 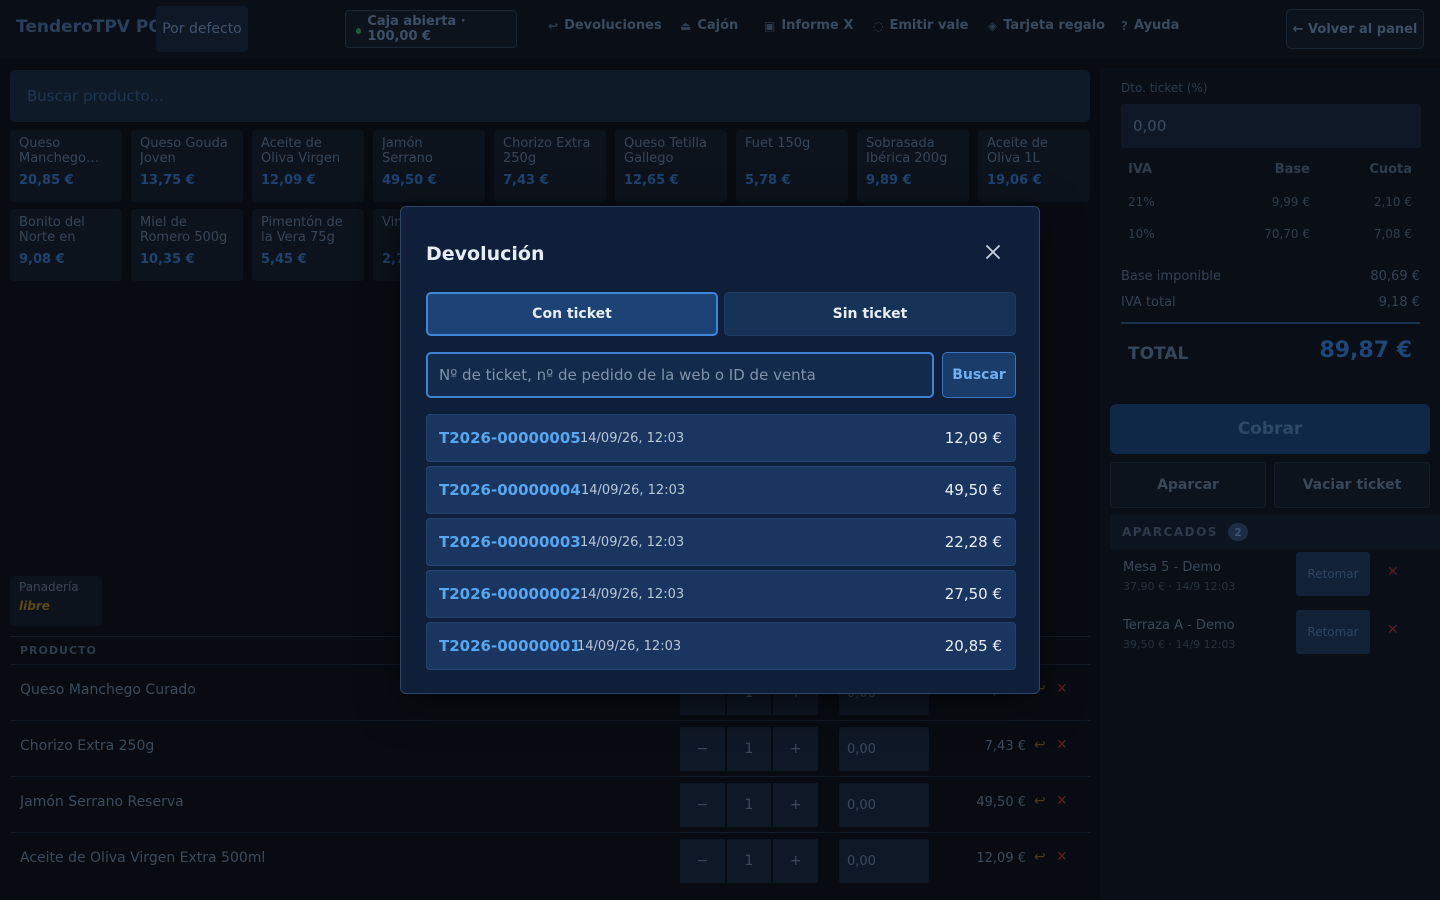 I want to click on product-price: 7,43 €, so click(x=526, y=180).